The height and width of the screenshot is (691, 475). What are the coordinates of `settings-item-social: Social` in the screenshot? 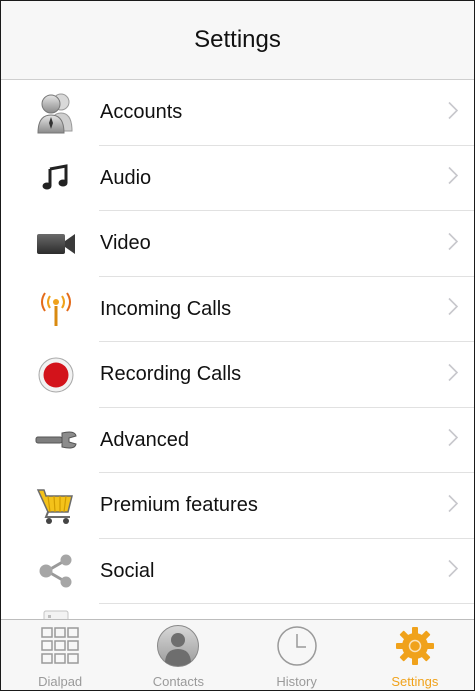 It's located at (237, 572).